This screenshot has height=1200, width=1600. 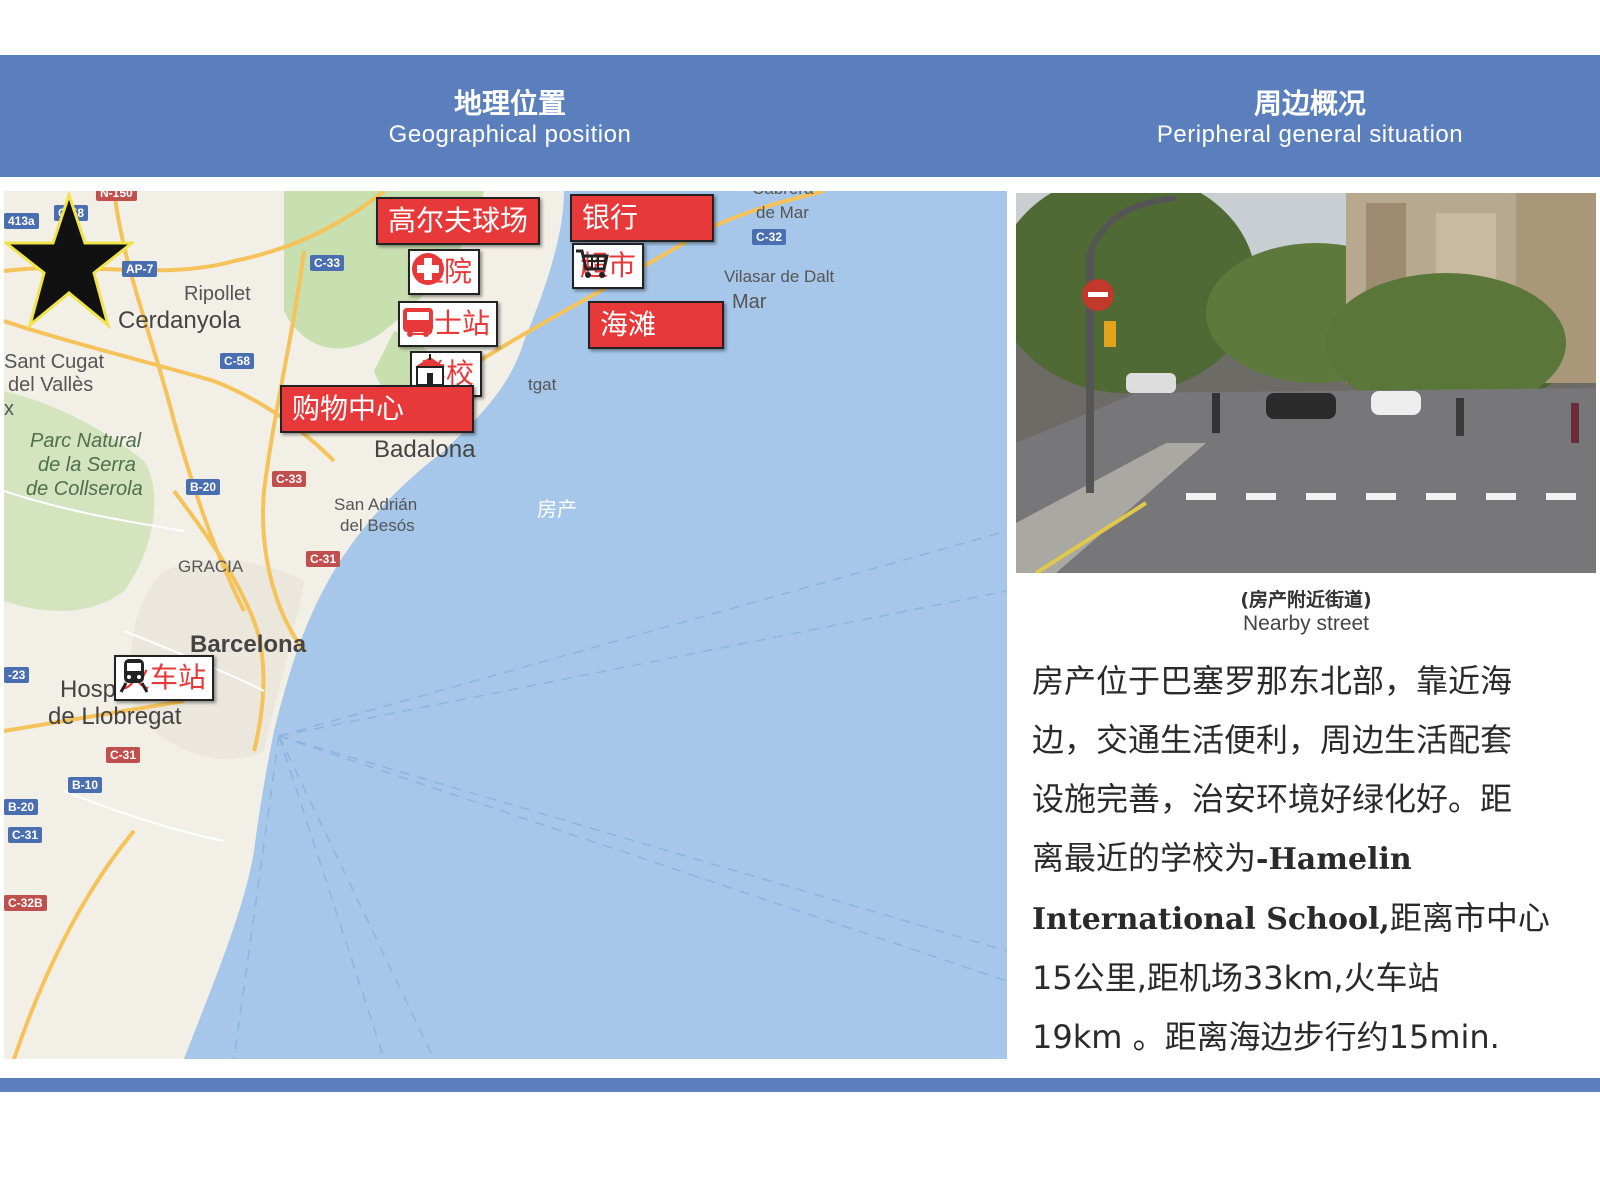 What do you see at coordinates (87, 465) in the screenshot?
I see `place-serra: de la Serra` at bounding box center [87, 465].